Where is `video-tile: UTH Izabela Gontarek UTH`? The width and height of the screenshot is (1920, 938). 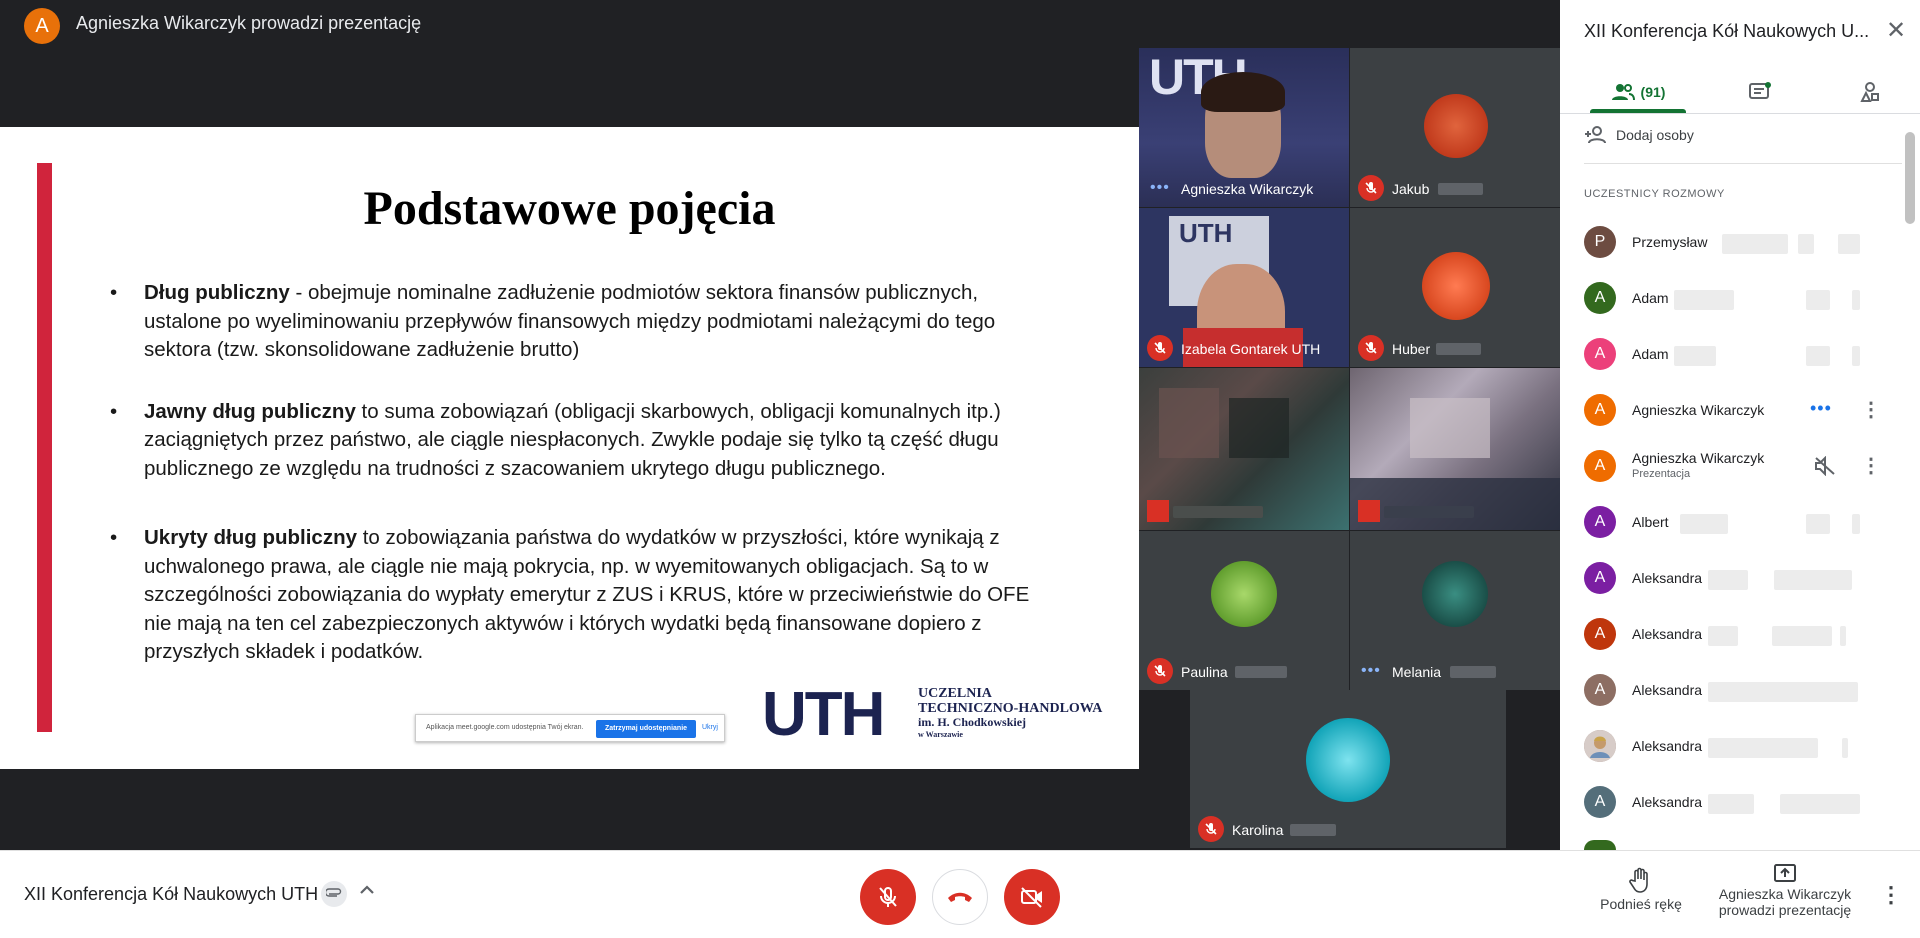
video-tile: UTH Izabela Gontarek UTH is located at coordinates (1244, 287).